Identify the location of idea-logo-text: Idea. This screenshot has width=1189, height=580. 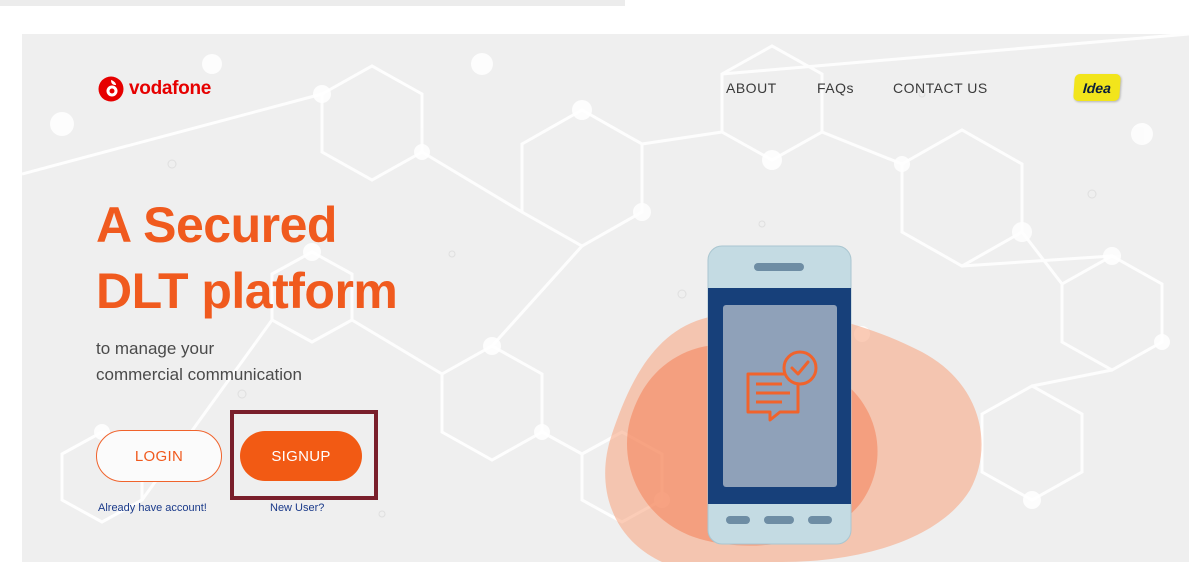
(1097, 87).